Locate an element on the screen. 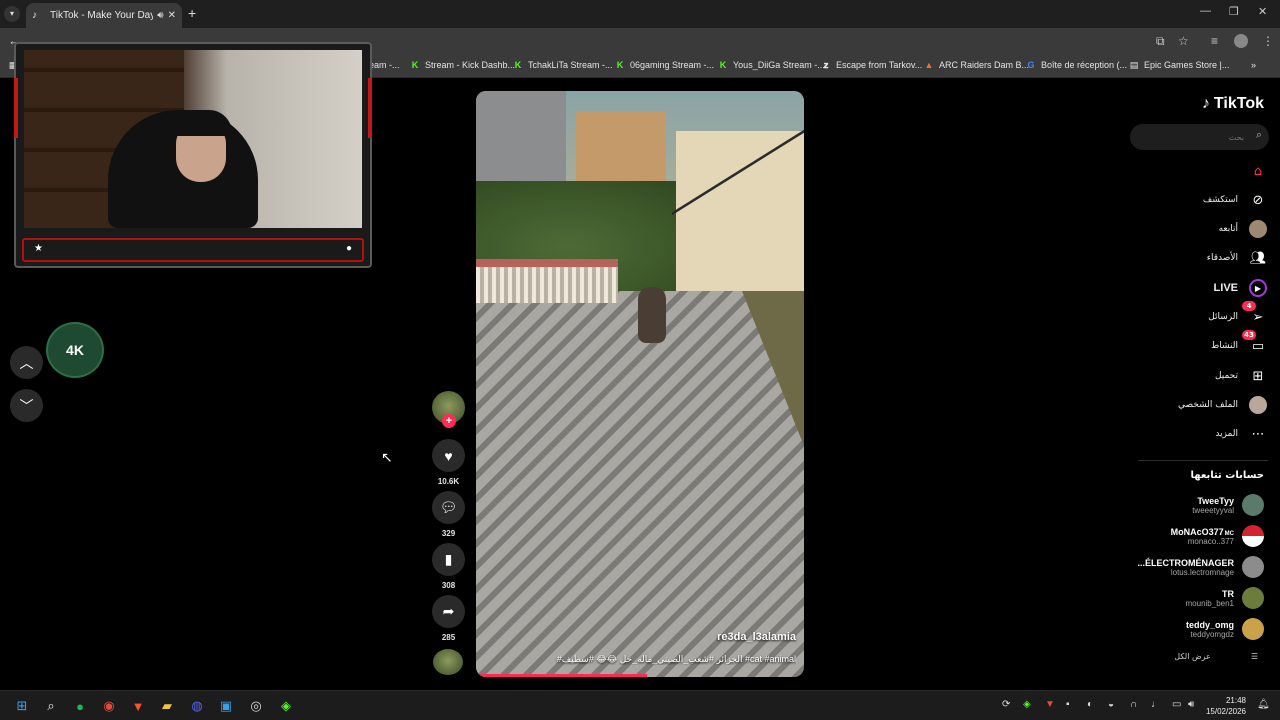 The width and height of the screenshot is (1280, 720). microphone-icon: ♩ is located at coordinates (1156, 704).